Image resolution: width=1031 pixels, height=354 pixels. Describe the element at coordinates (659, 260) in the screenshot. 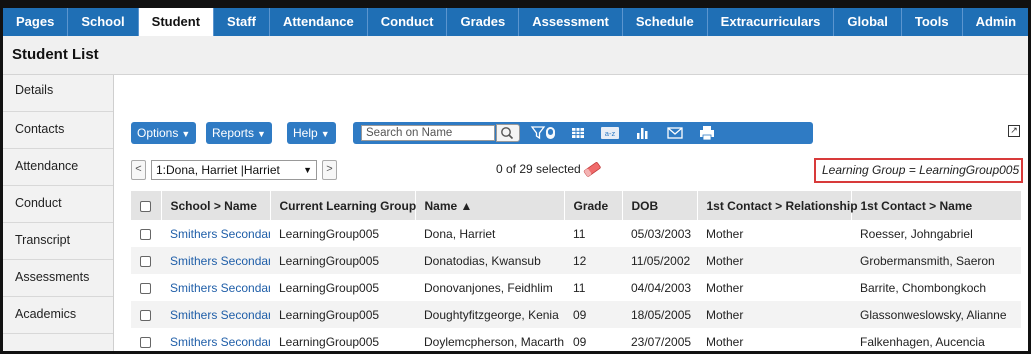

I see `dob-cell: 11/05/2002` at that location.